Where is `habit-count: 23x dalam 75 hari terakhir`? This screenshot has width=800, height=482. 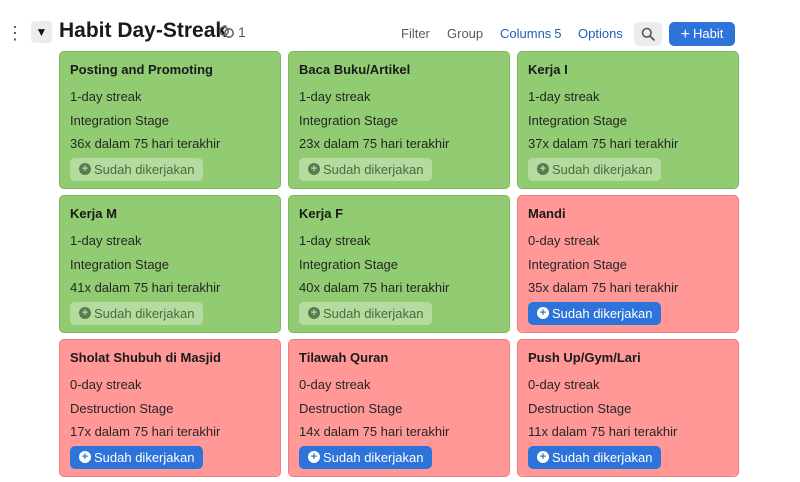 habit-count: 23x dalam 75 hari terakhir is located at coordinates (374, 143).